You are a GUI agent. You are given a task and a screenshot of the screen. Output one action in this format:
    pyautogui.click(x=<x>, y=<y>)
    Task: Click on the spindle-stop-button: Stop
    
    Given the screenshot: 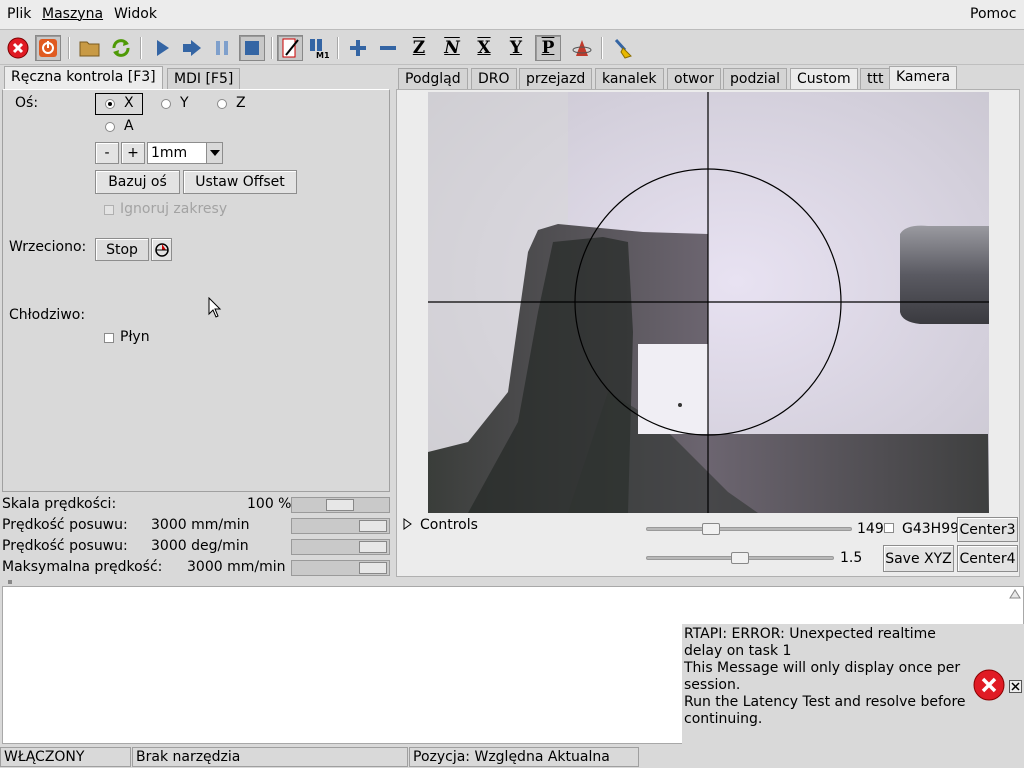 What is the action you would take?
    pyautogui.click(x=122, y=249)
    